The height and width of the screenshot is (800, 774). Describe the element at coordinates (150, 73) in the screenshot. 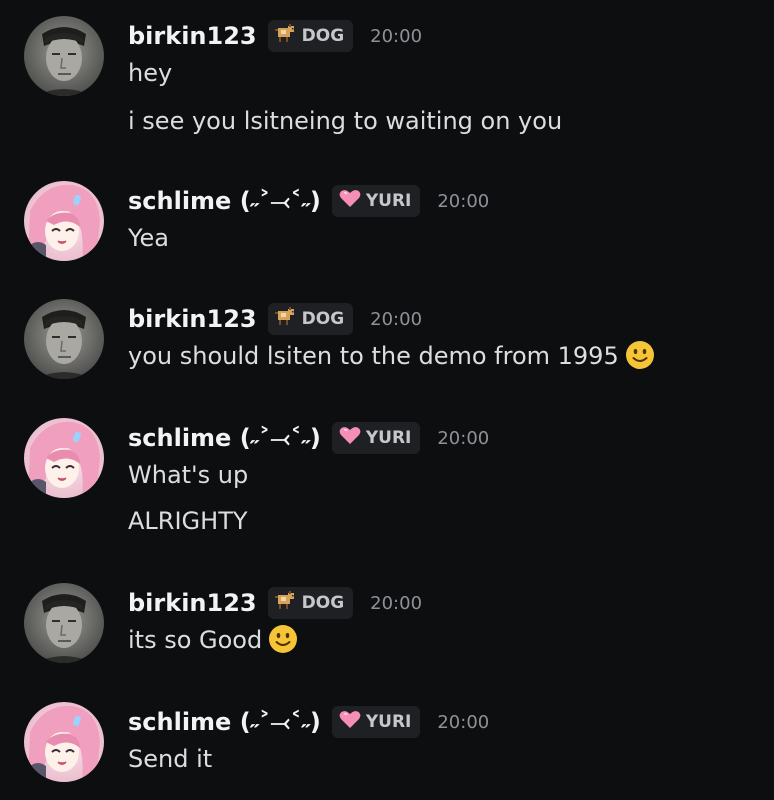

I see `message-text: hey` at that location.